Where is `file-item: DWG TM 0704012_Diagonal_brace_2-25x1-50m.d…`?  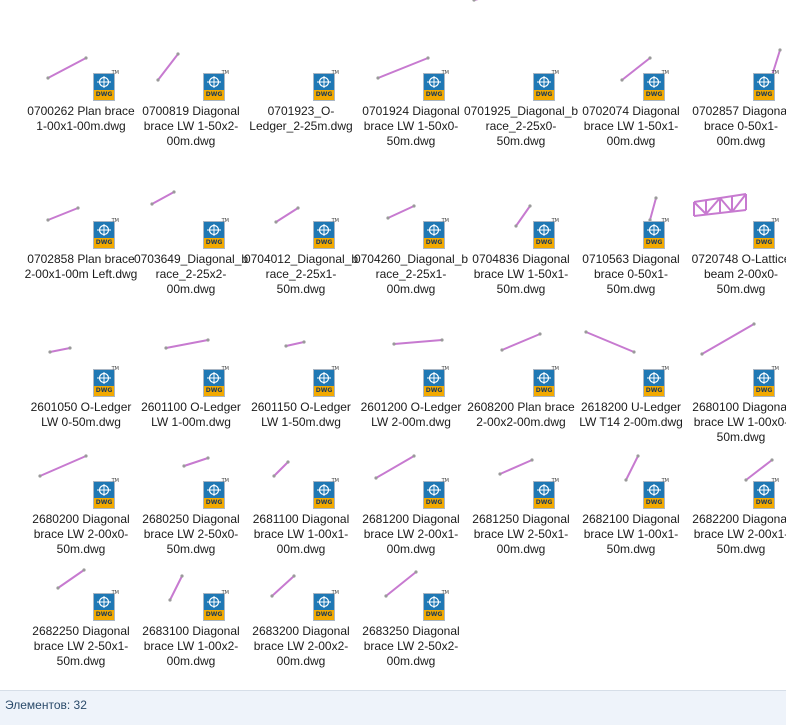 file-item: DWG TM 0704012_Diagonal_brace_2-25x1-50m.d… is located at coordinates (301, 227).